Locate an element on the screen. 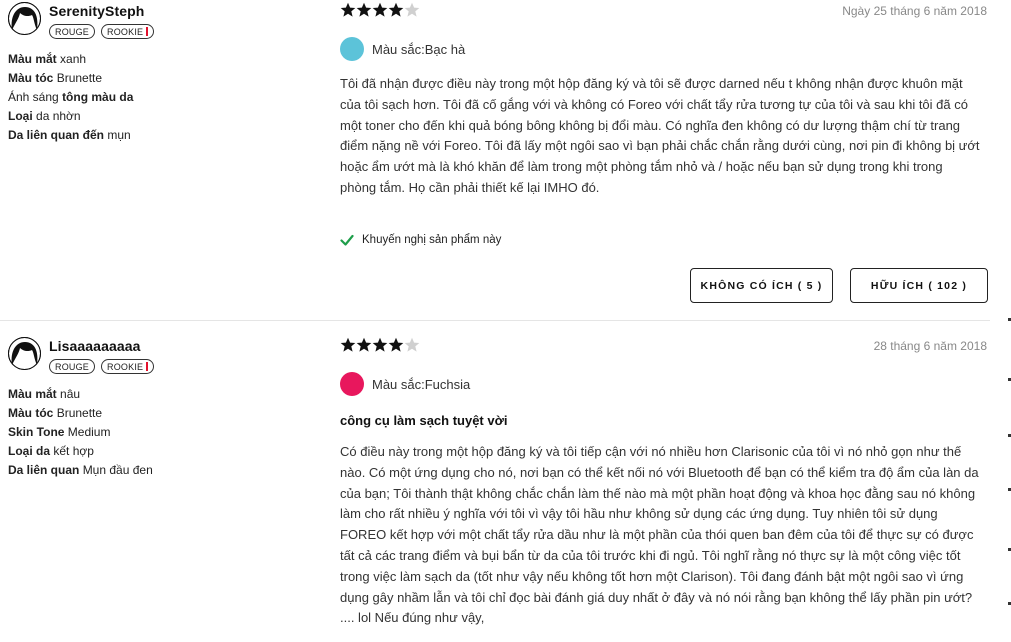 The height and width of the screenshot is (642, 1011). attr-skin-concern: Da liên quan Mụn đầu đen is located at coordinates (80, 470).